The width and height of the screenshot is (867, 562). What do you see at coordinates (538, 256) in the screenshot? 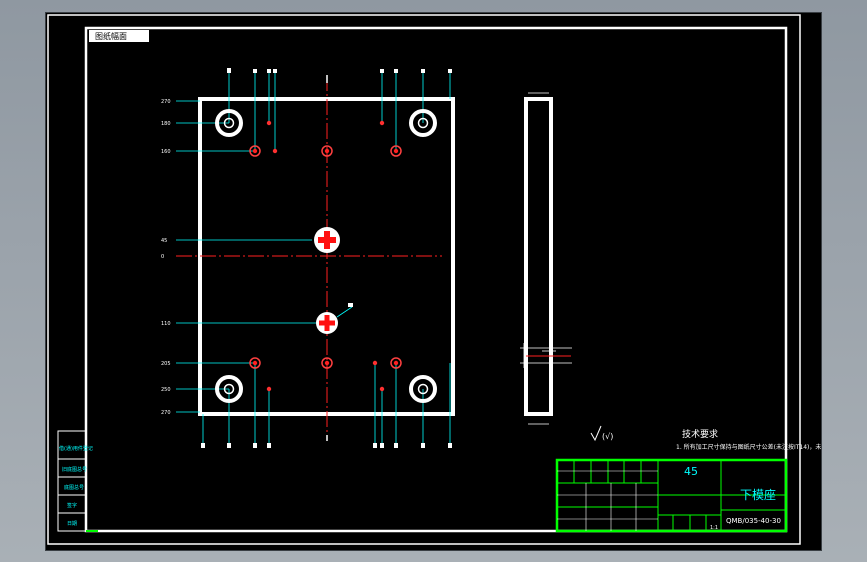
I see `side-view-outline` at bounding box center [538, 256].